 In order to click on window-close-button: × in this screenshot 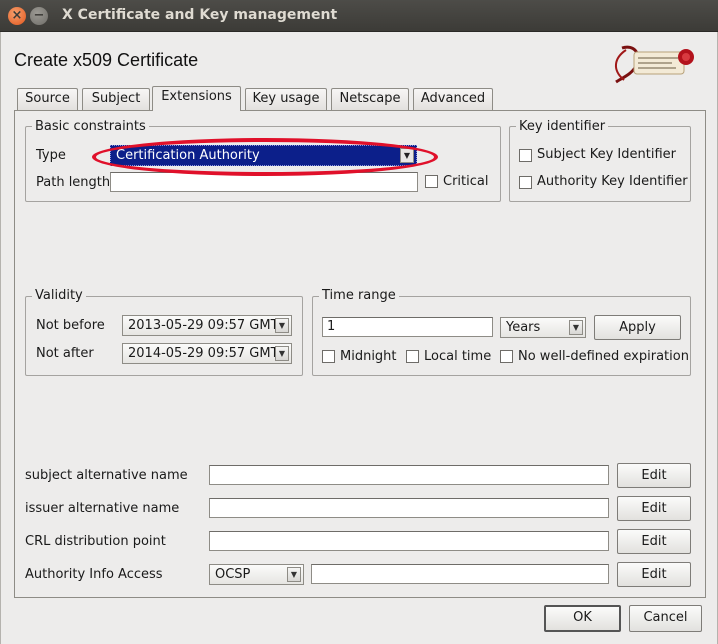, I will do `click(17, 16)`.